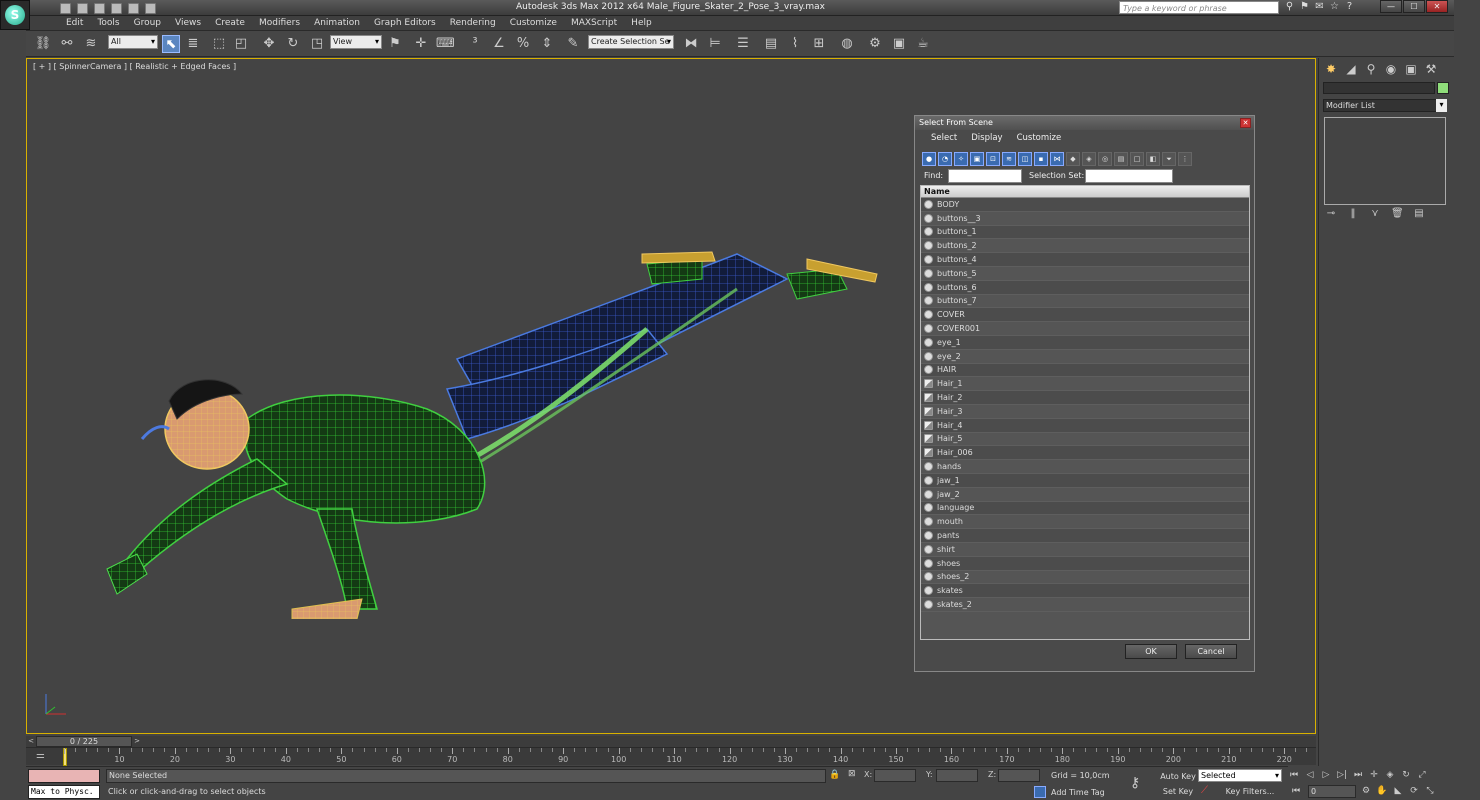 This screenshot has height=800, width=1480. Describe the element at coordinates (1326, 775) in the screenshot. I see `play-icon: ▷` at that location.